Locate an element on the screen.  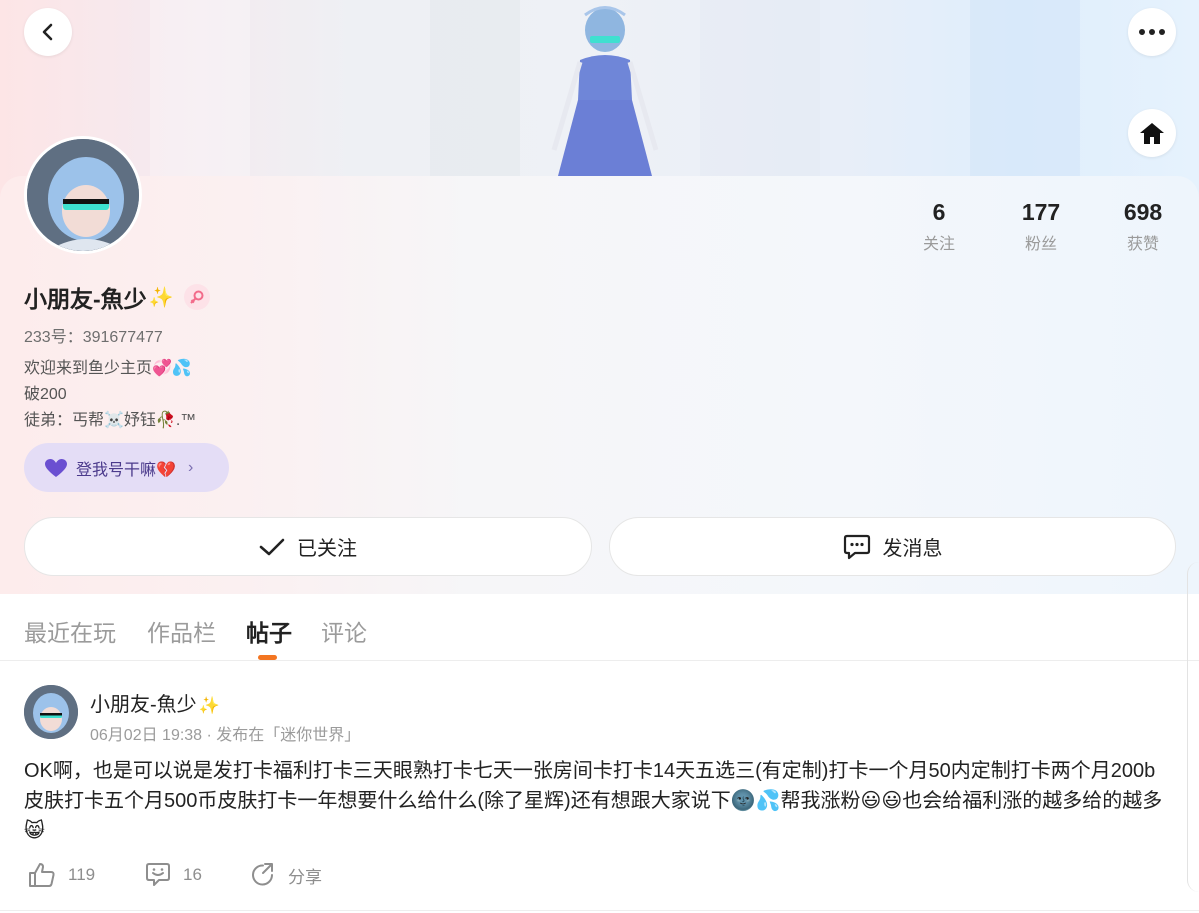
stat-fans: 177 粉丝 is located at coordinates (1041, 226).